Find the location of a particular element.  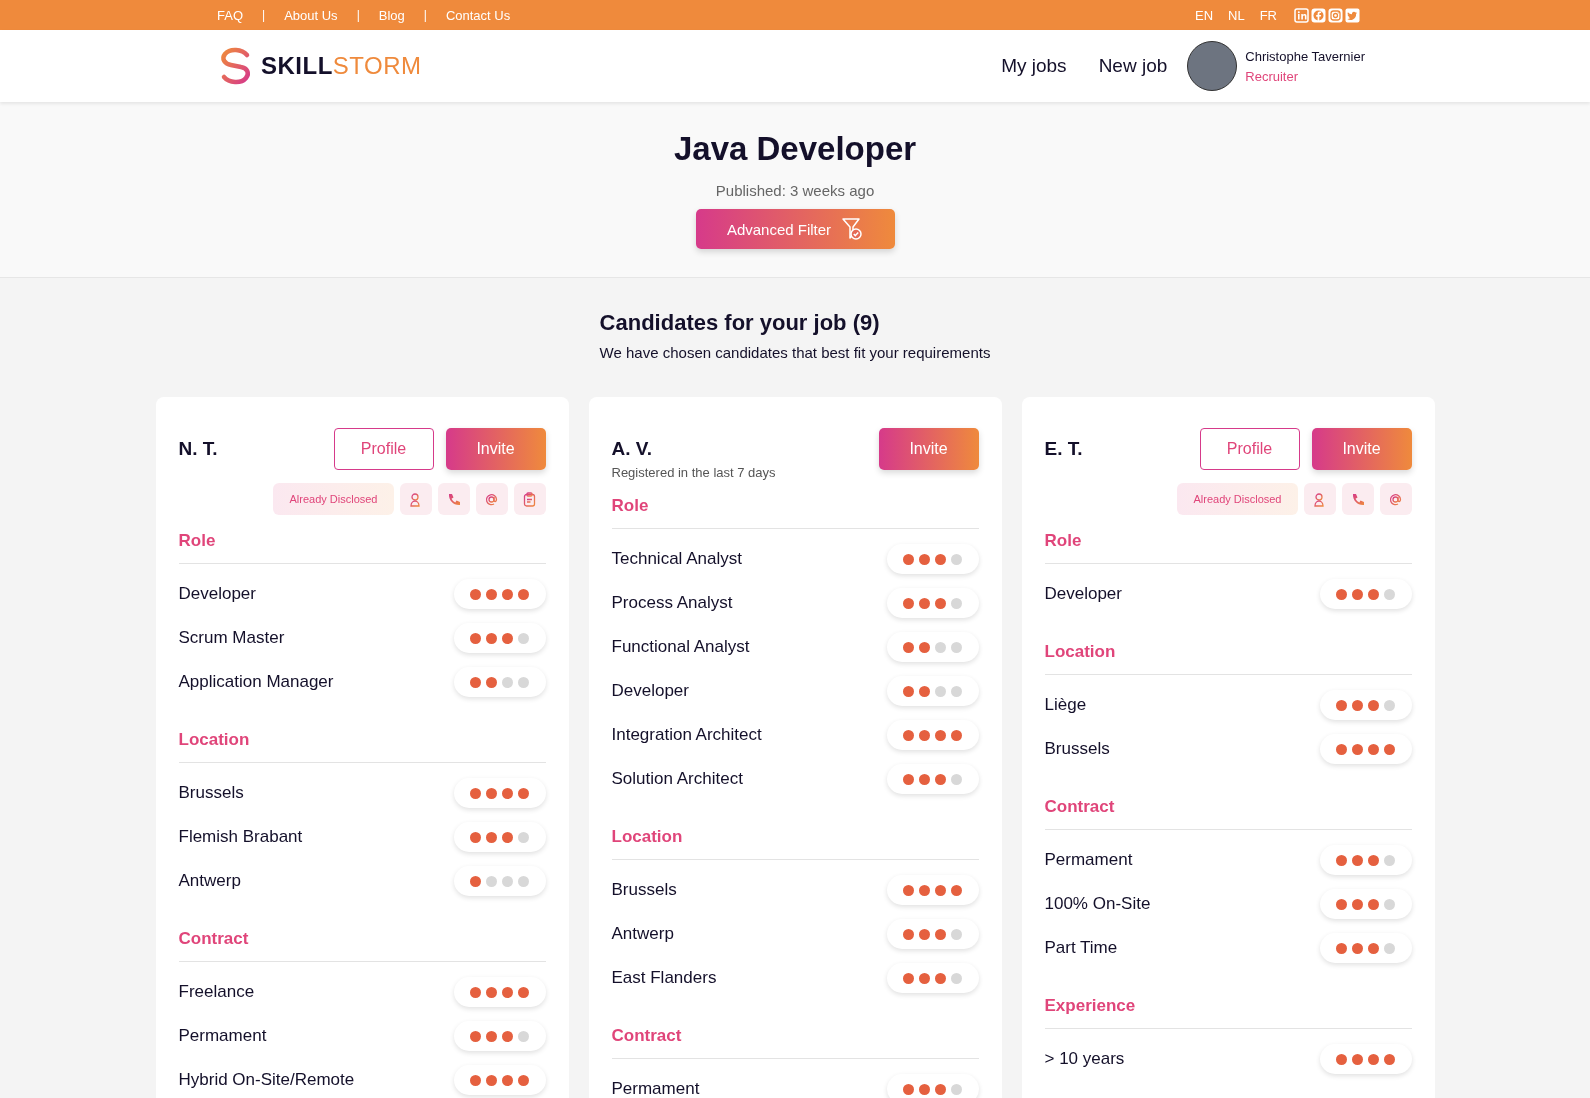

criteria-label: Flemish Brabant is located at coordinates (240, 837).